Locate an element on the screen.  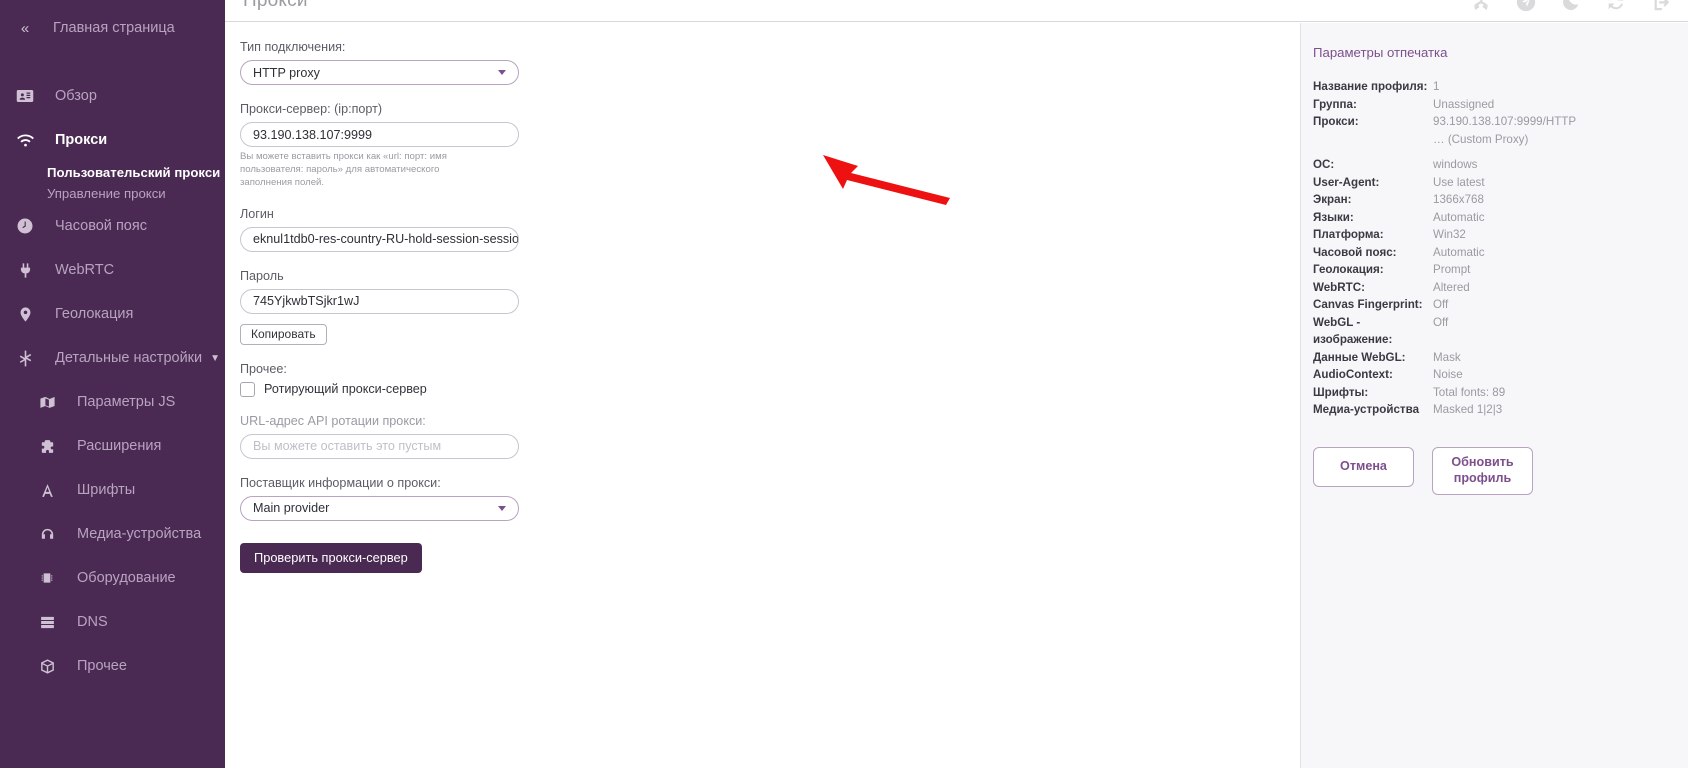
fingerprint-key: Часовой пояс: is located at coordinates (1355, 252).